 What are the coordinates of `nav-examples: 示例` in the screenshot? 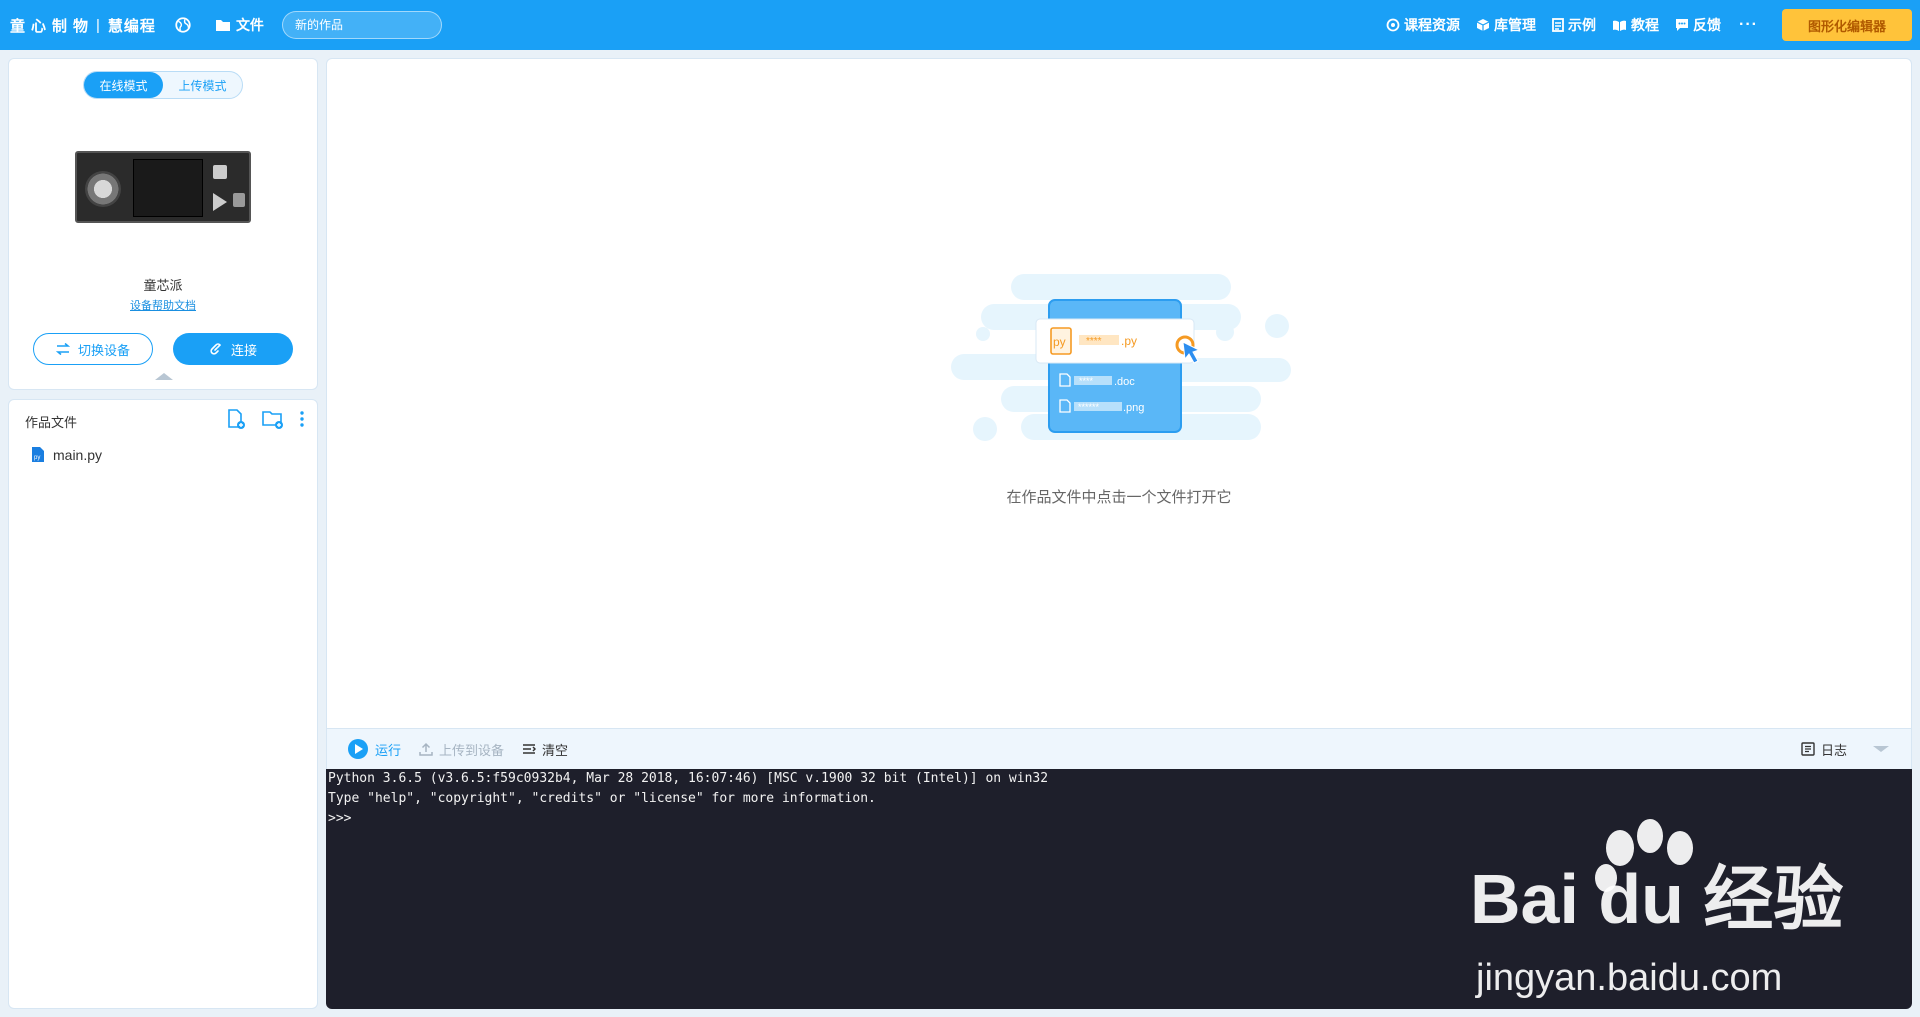 It's located at (1574, 25).